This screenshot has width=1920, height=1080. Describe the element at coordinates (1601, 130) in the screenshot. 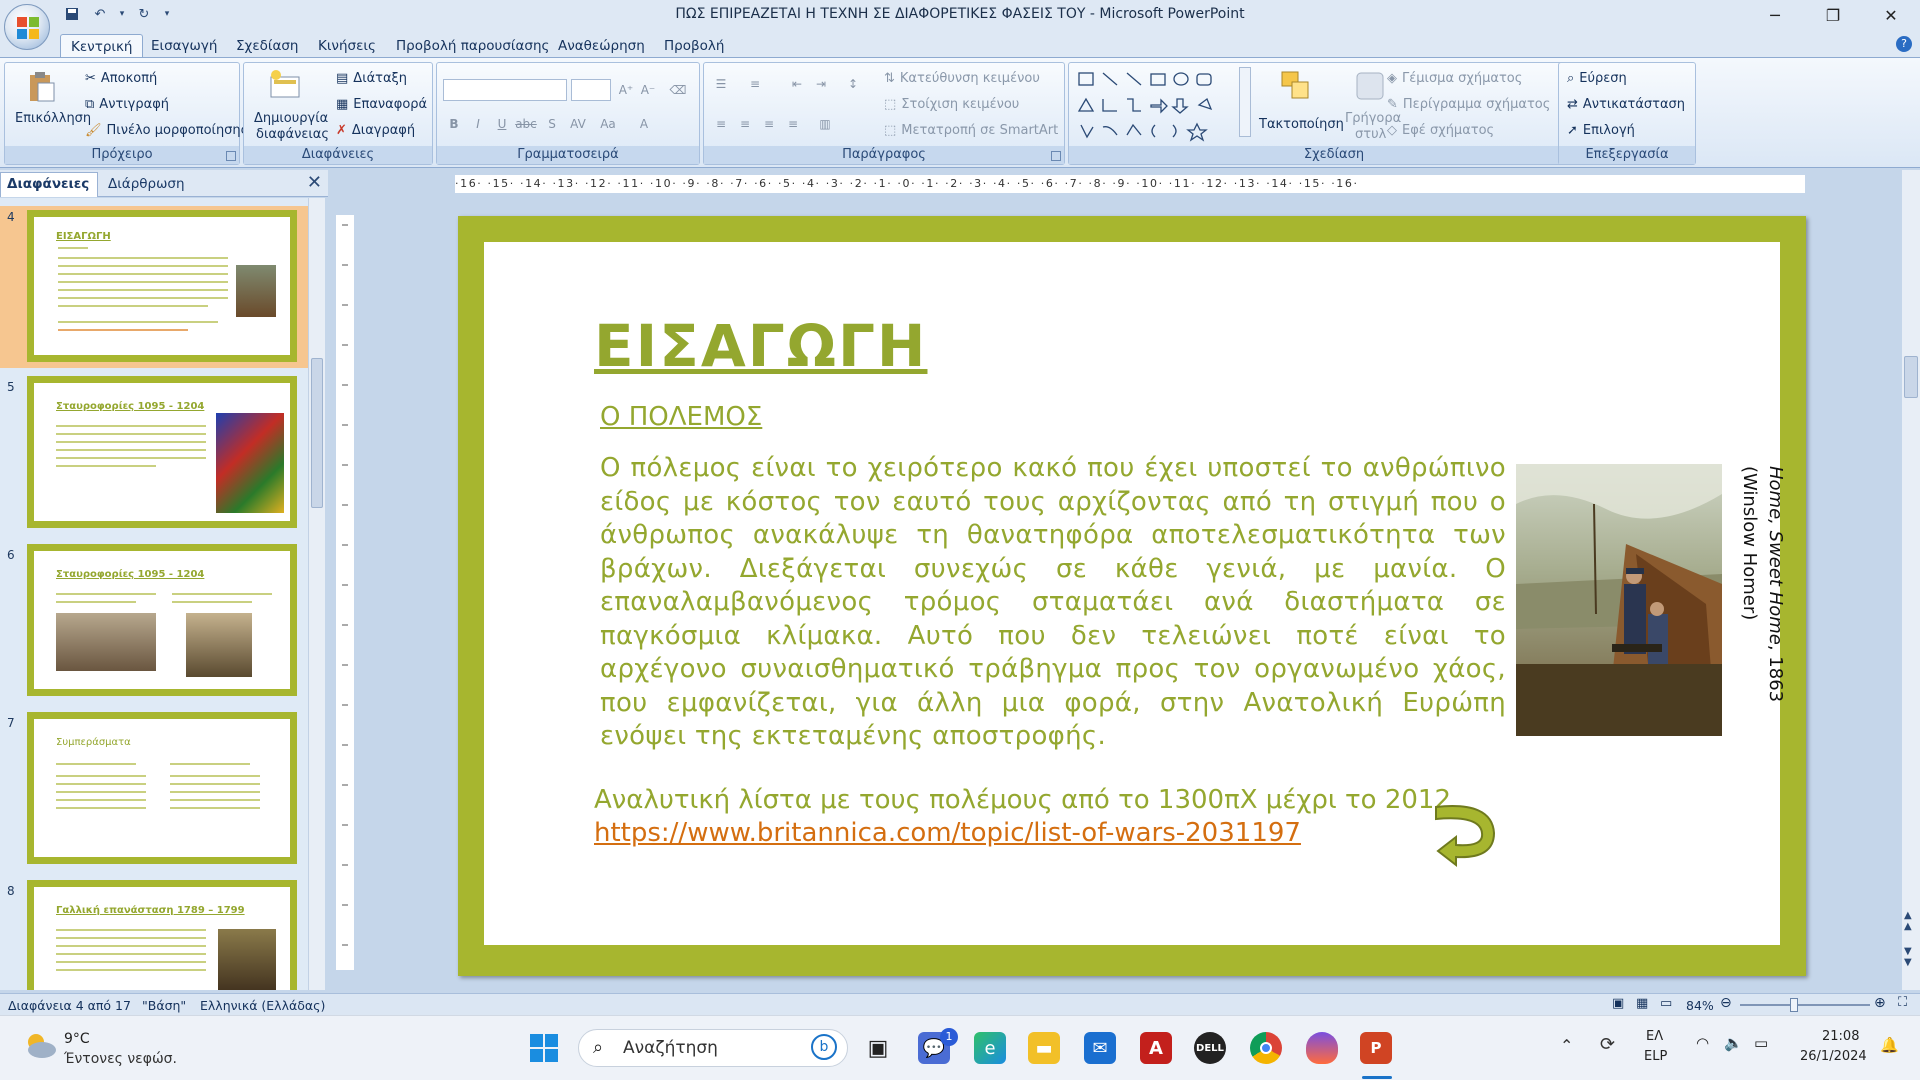

I see `select-button: ➚ Επιλογή` at that location.